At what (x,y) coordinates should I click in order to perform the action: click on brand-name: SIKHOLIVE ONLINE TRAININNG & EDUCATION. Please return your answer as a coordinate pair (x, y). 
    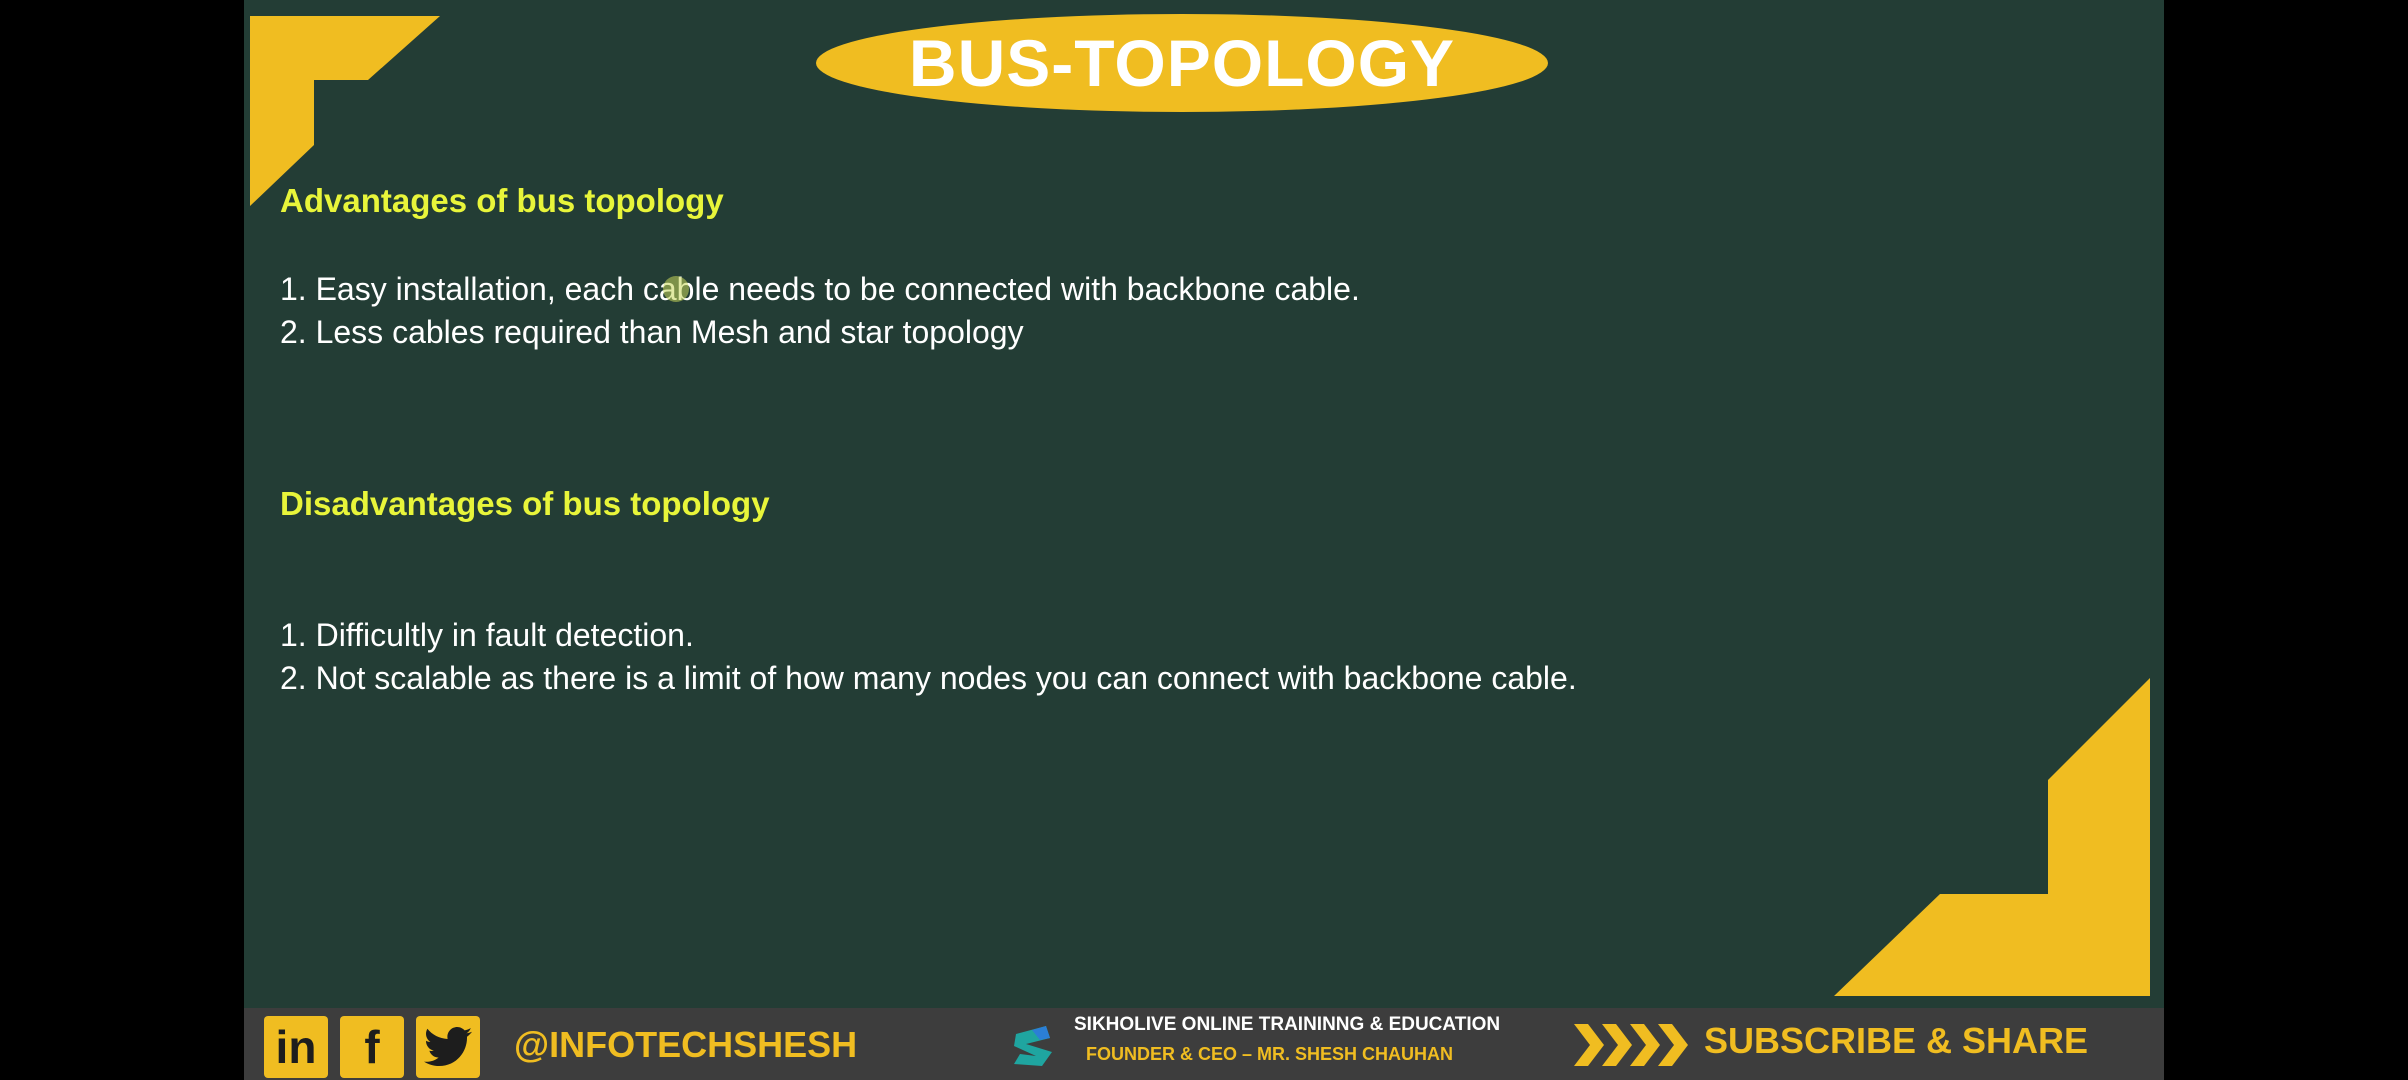
    Looking at the image, I should click on (1287, 1024).